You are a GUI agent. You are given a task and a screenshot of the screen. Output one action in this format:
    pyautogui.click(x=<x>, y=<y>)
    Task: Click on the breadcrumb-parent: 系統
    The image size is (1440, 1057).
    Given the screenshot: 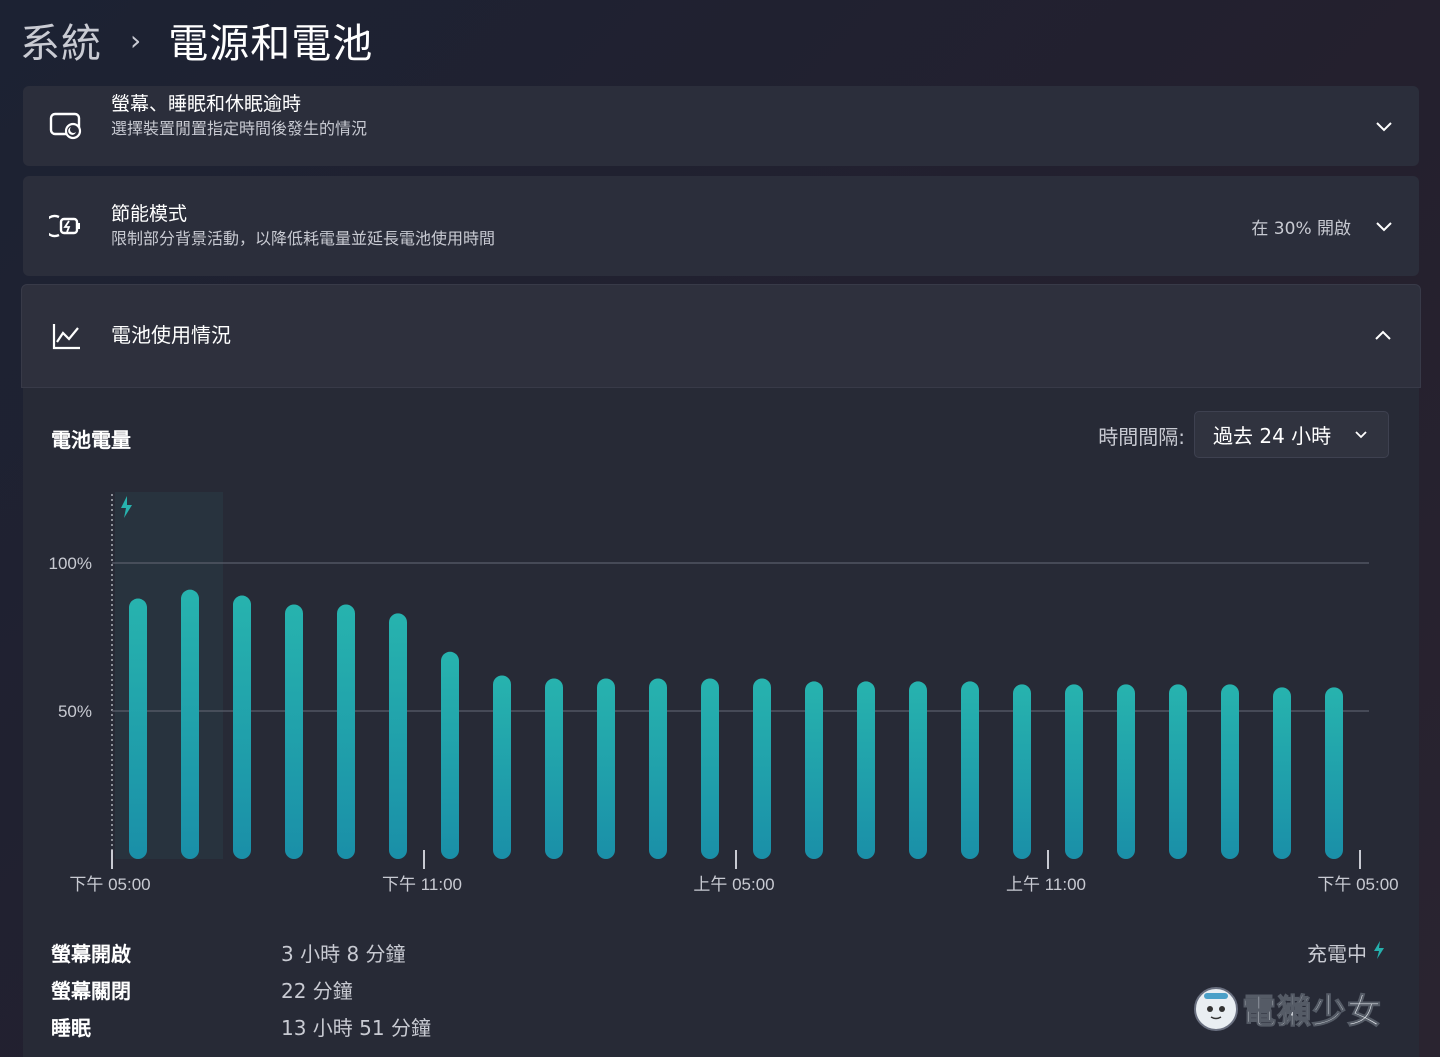 What is the action you would take?
    pyautogui.click(x=61, y=40)
    